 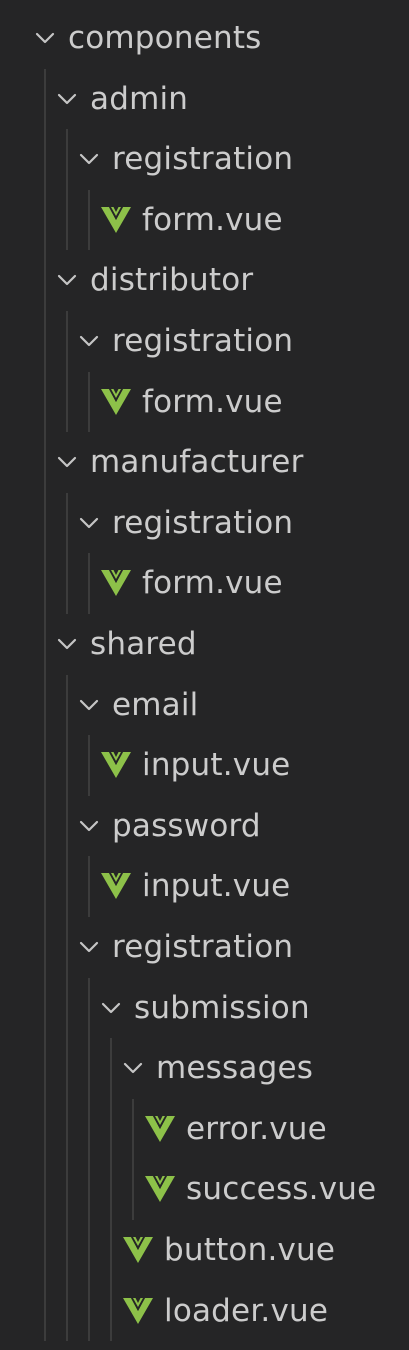 I want to click on folder-name: manufacturer, so click(x=197, y=462).